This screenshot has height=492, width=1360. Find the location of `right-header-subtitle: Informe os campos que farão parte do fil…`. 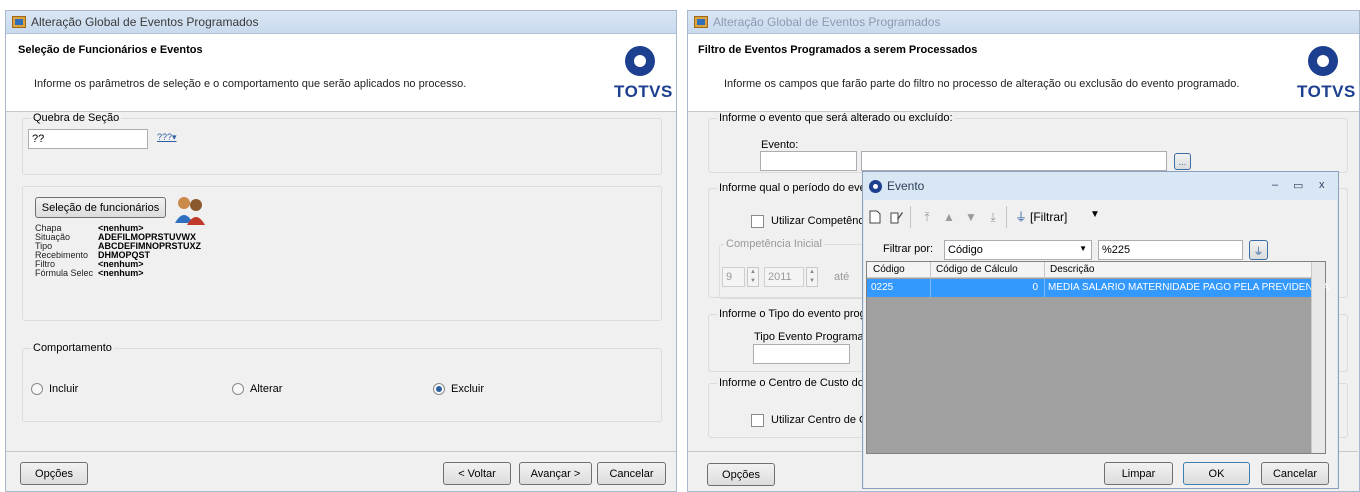

right-header-subtitle: Informe os campos que farão parte do fil… is located at coordinates (982, 84).